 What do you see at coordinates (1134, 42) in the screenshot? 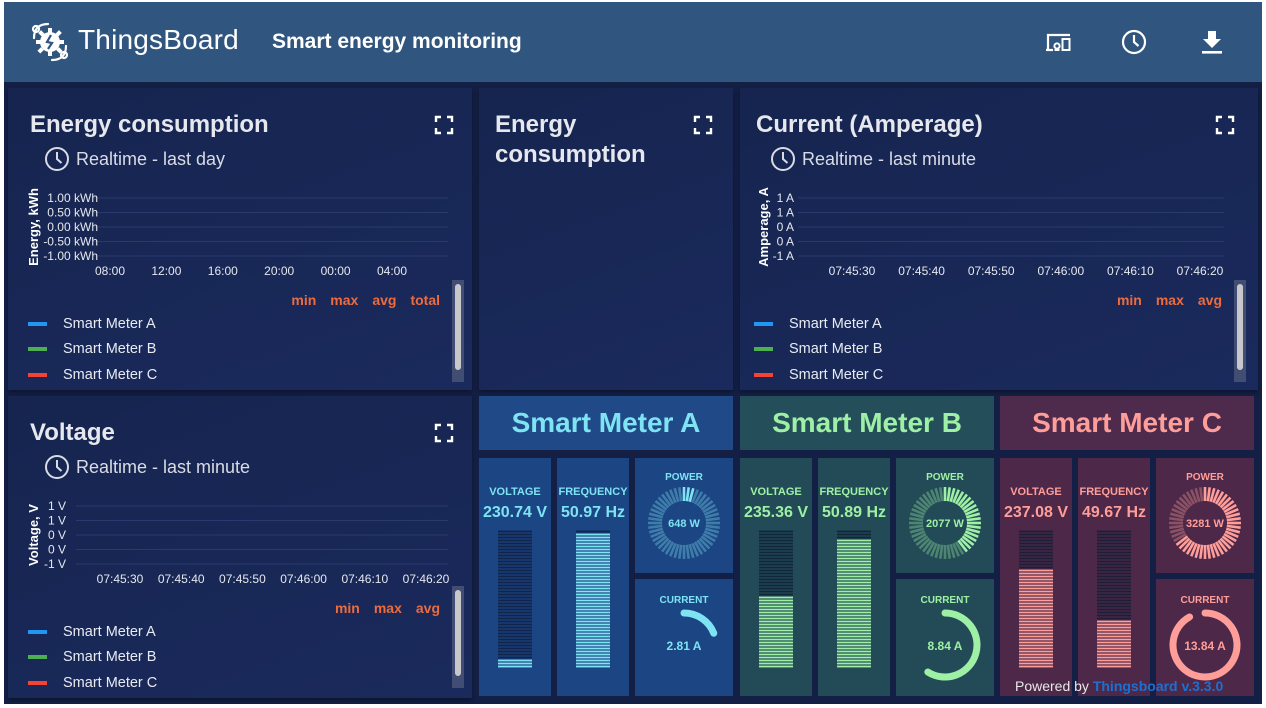
I see `timewindow-button` at bounding box center [1134, 42].